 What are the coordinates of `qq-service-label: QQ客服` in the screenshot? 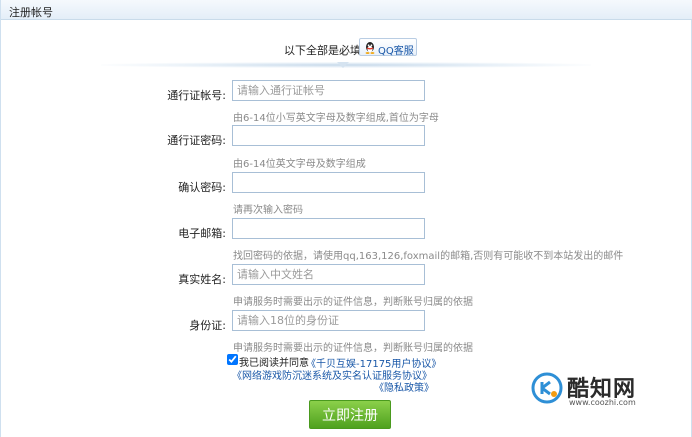 It's located at (396, 51).